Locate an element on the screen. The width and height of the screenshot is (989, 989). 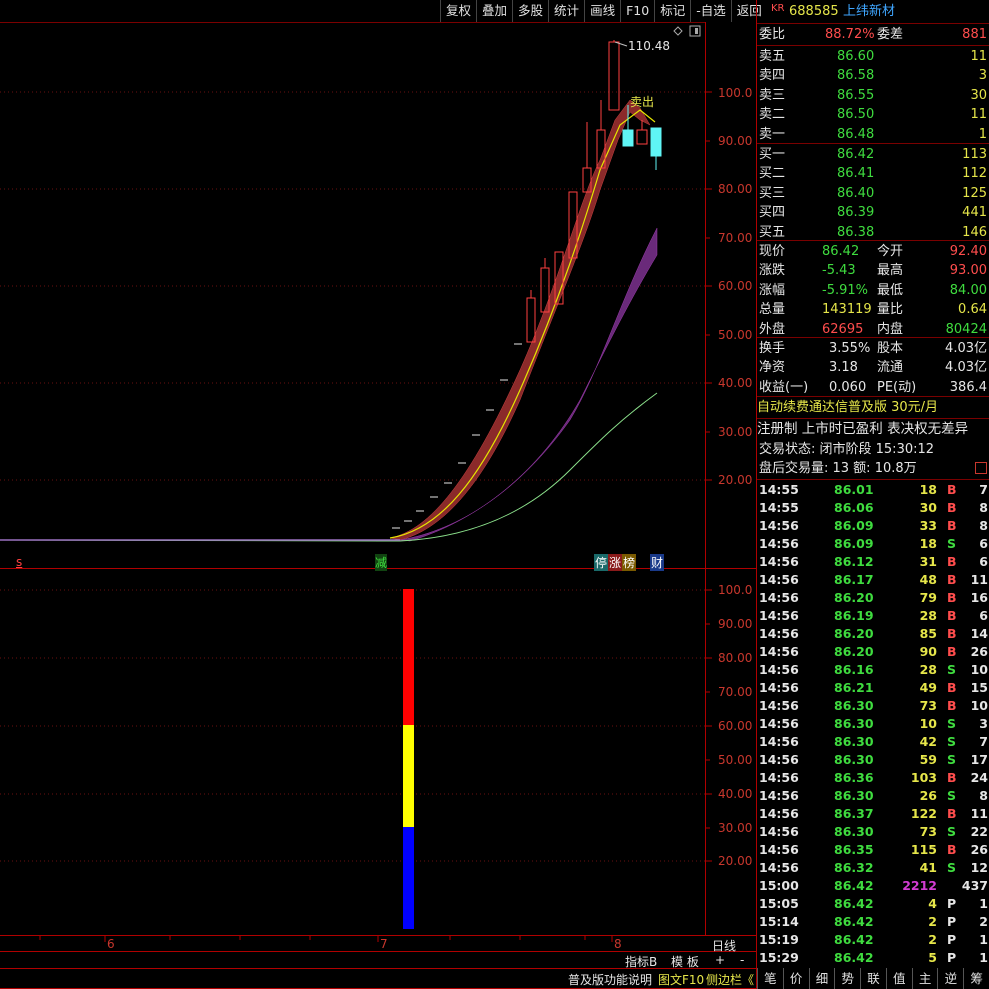
tick-row: 14:56 86.37 122 B 11 is located at coordinates (873, 814).